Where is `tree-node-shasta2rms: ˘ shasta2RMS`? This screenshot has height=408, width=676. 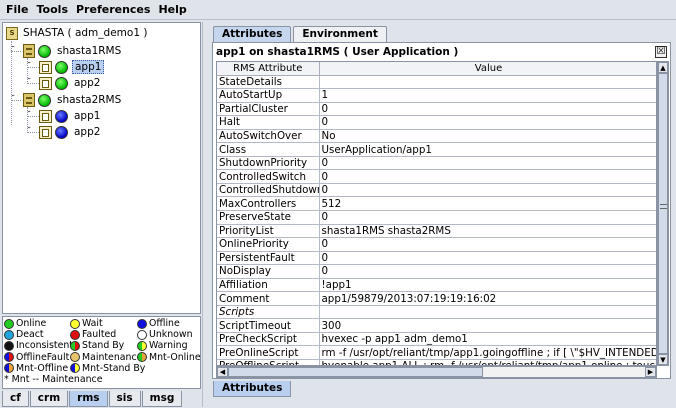 tree-node-shasta2rms: ˘ shasta2RMS is located at coordinates (64, 100).